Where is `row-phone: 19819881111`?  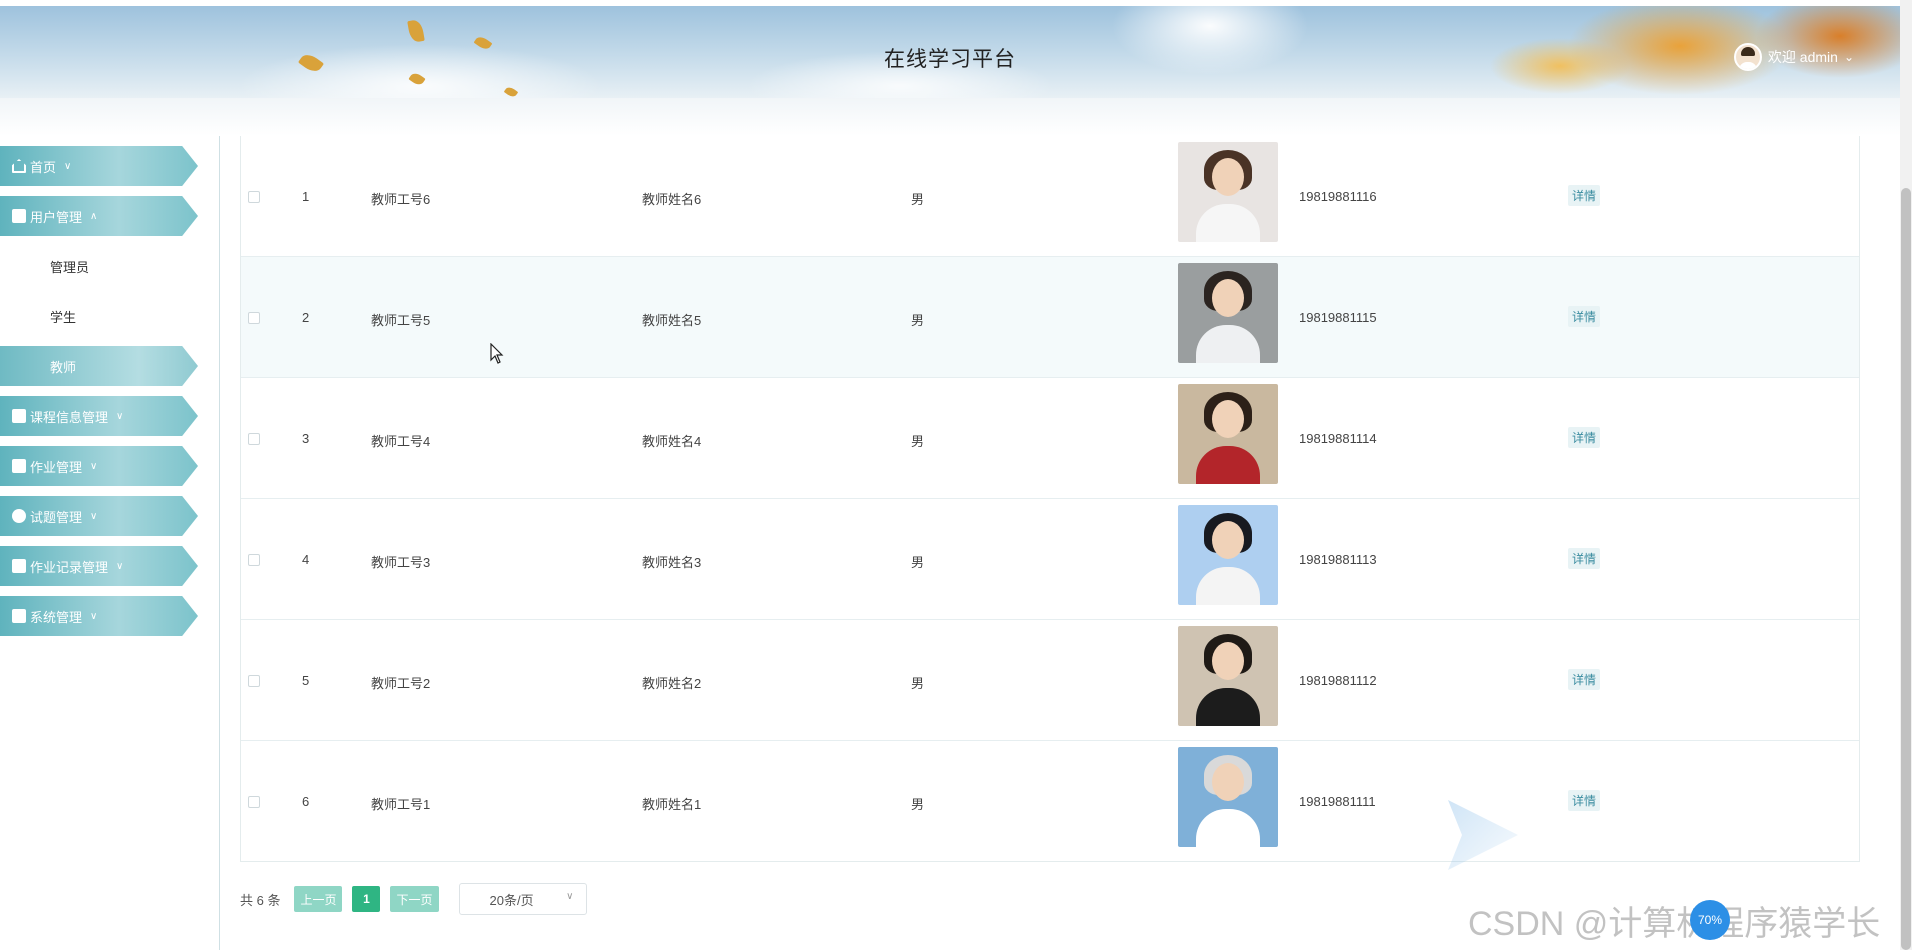 row-phone: 19819881111 is located at coordinates (1337, 801).